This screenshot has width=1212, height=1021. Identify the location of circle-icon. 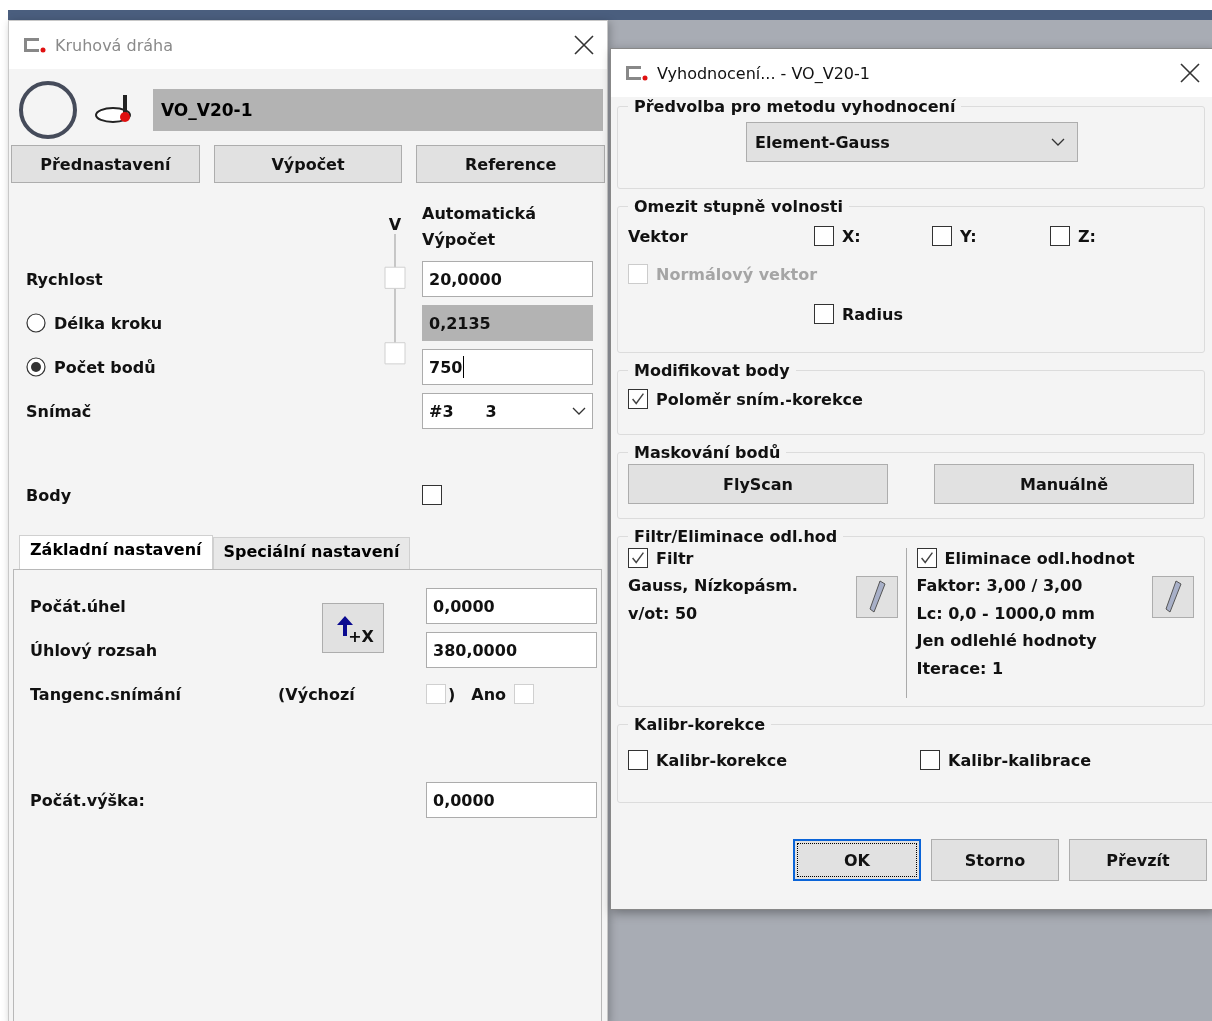
(48, 110).